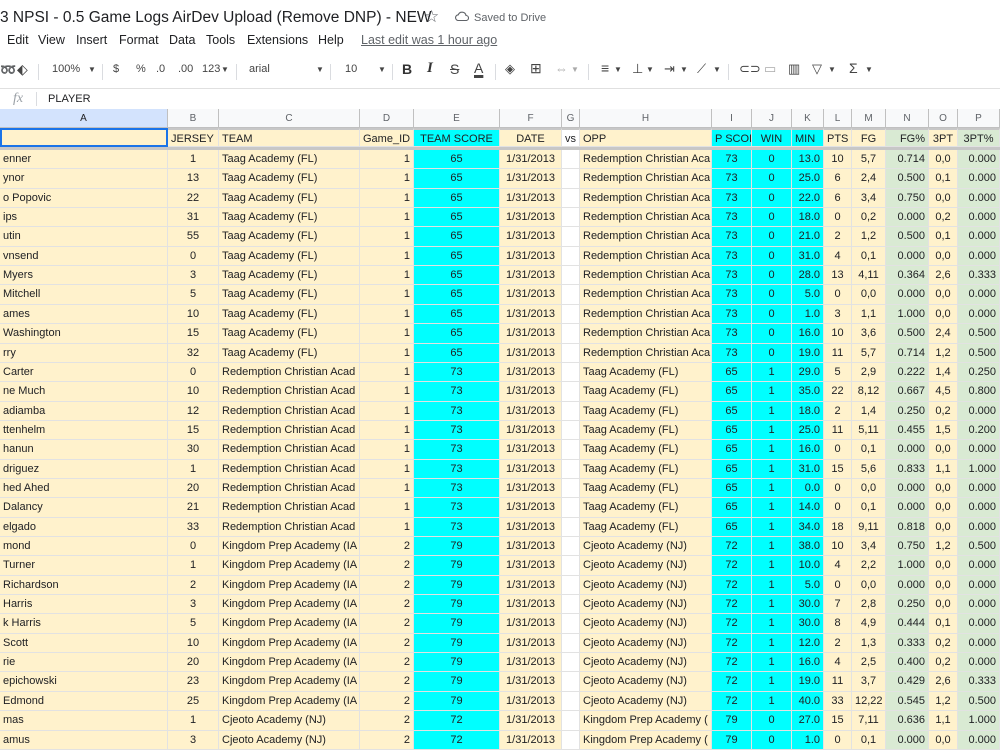  Describe the element at coordinates (838, 527) in the screenshot. I see `table-cell: 18` at that location.